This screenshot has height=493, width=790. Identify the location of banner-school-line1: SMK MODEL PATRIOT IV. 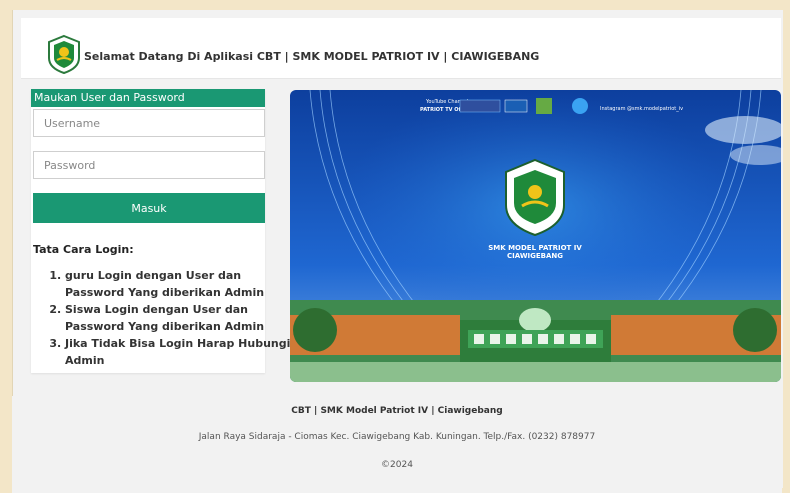
(535, 248).